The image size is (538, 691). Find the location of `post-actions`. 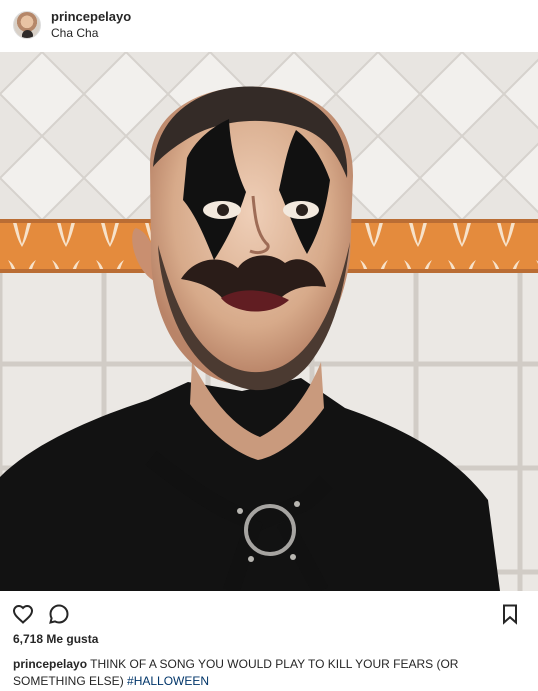

post-actions is located at coordinates (269, 611).